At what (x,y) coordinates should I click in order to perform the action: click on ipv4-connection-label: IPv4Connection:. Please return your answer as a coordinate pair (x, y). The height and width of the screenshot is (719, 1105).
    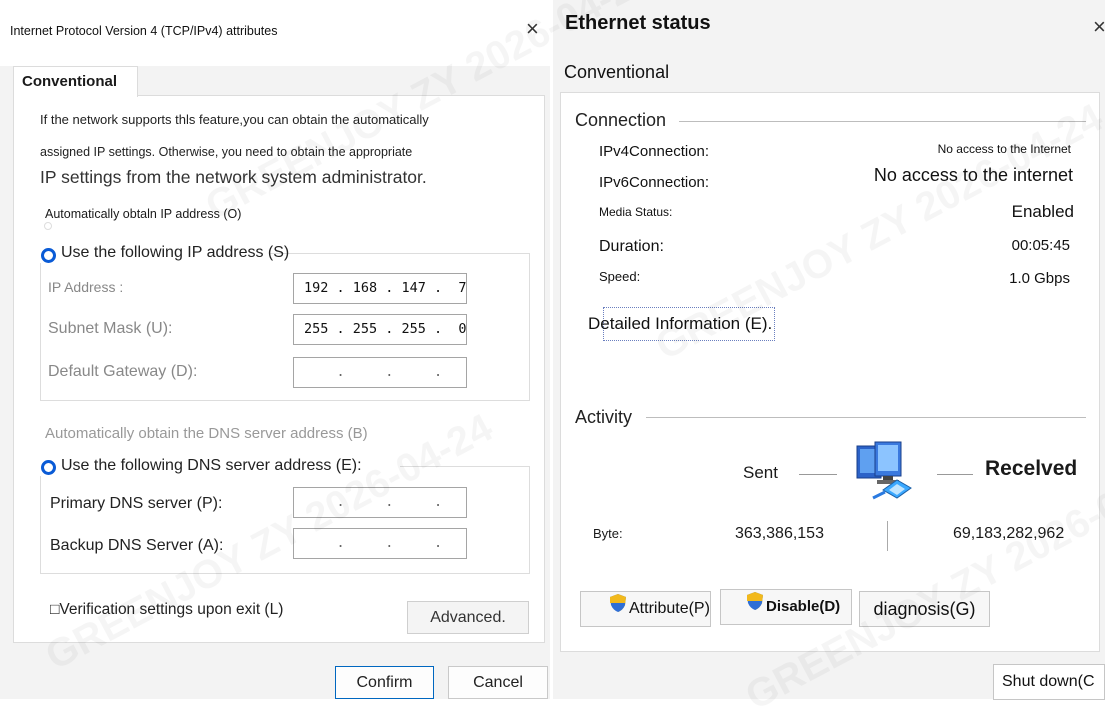
    Looking at the image, I should click on (654, 151).